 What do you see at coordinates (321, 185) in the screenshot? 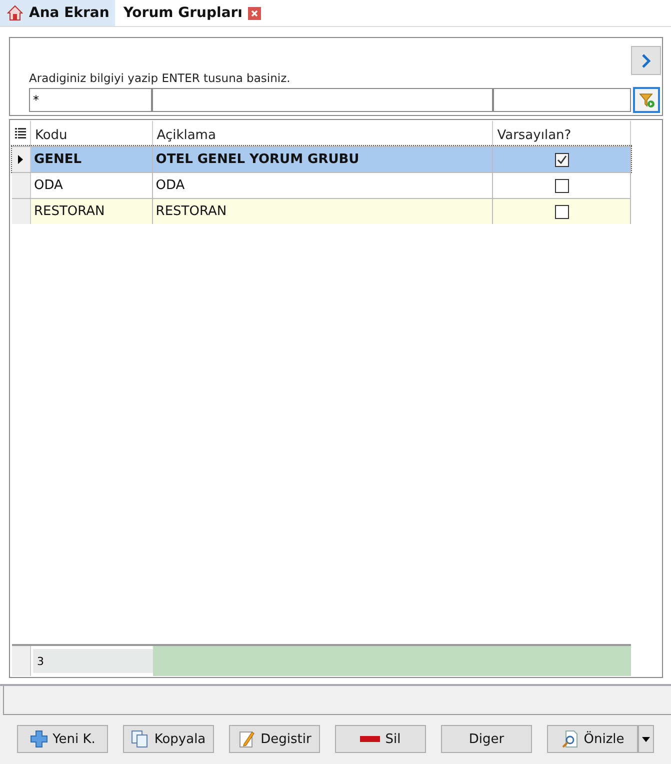
I see `table-row: ODA ODA` at bounding box center [321, 185].